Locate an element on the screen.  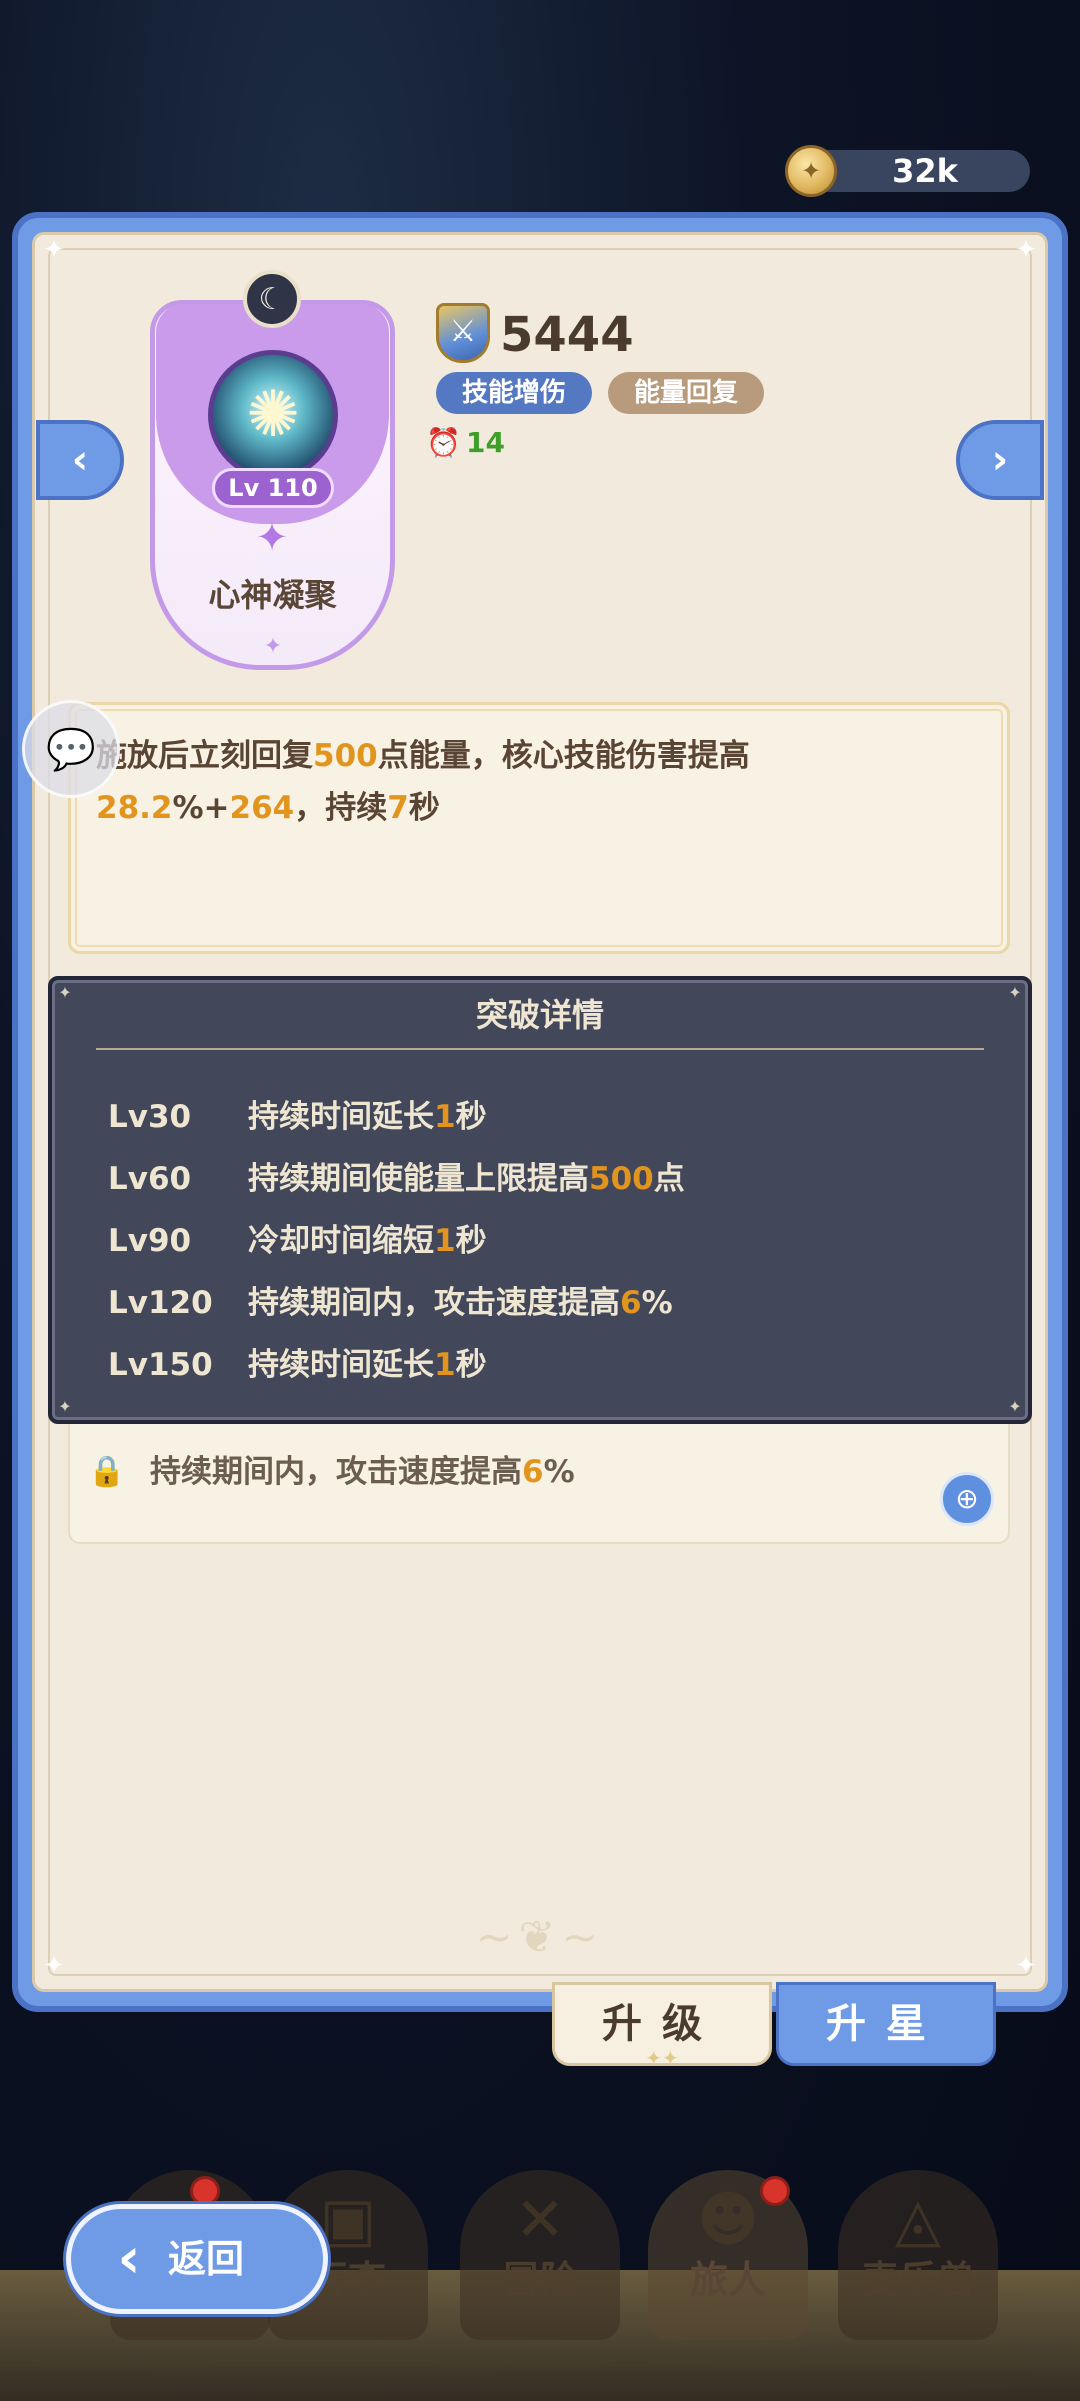
desc-text: 秒 is located at coordinates (424, 808).